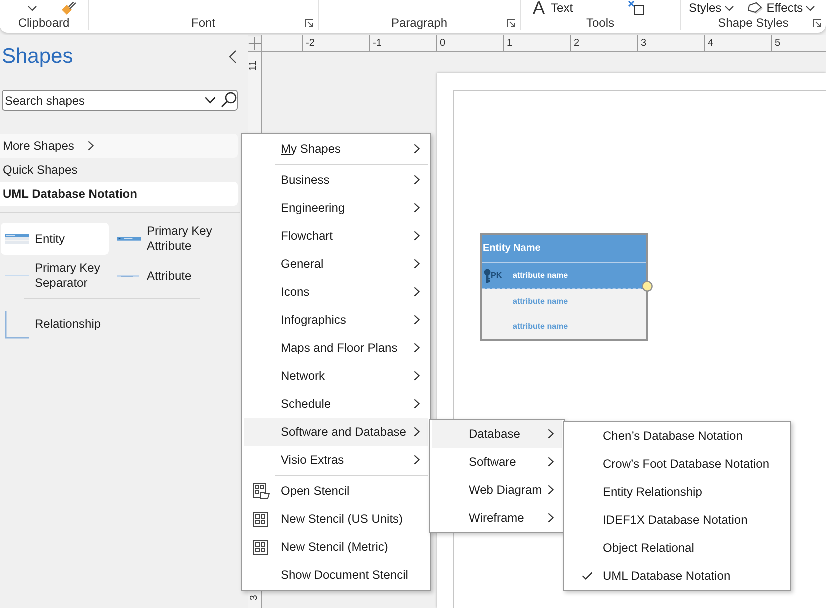  Describe the element at coordinates (210, 100) in the screenshot. I see `chevron-down-icon` at that location.